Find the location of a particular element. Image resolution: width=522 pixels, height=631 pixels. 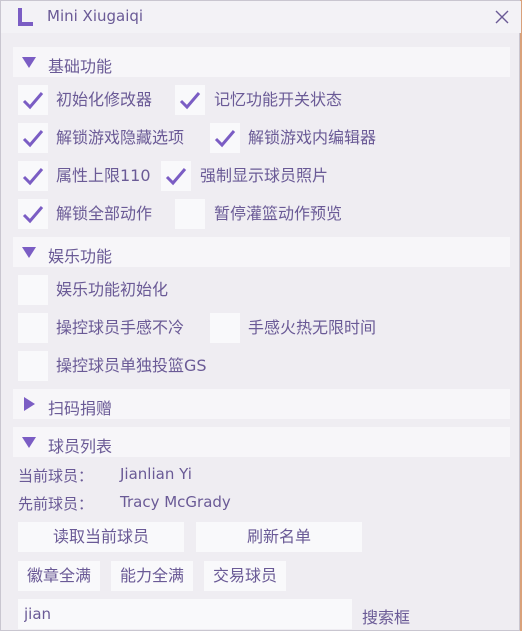

checkbox-solo-shot-gs is located at coordinates (33, 366).